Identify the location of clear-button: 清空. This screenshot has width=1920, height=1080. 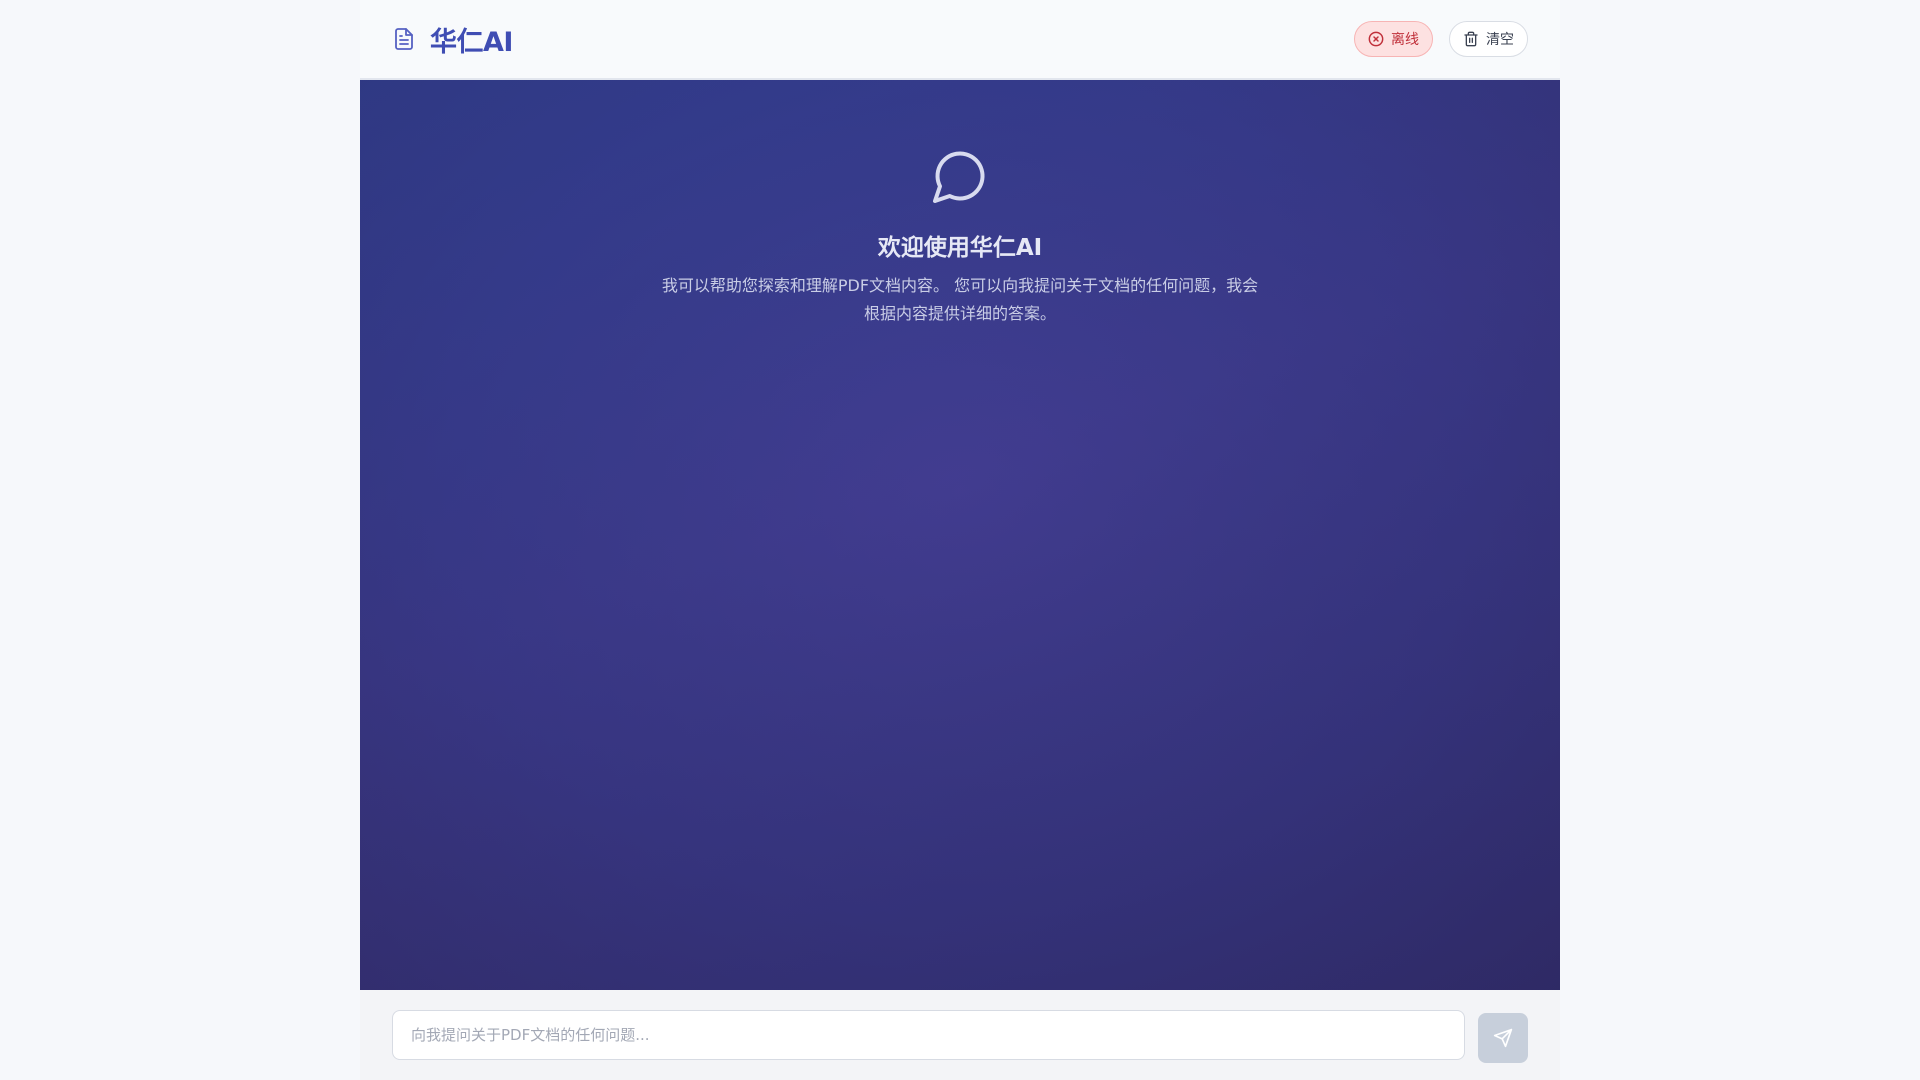
(1488, 39).